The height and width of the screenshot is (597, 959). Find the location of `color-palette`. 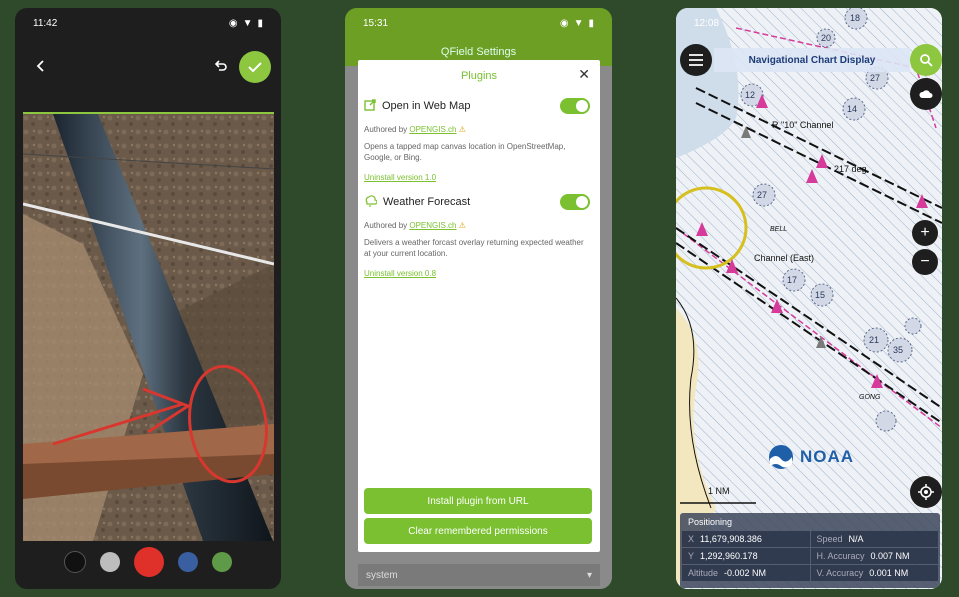

color-palette is located at coordinates (148, 562).